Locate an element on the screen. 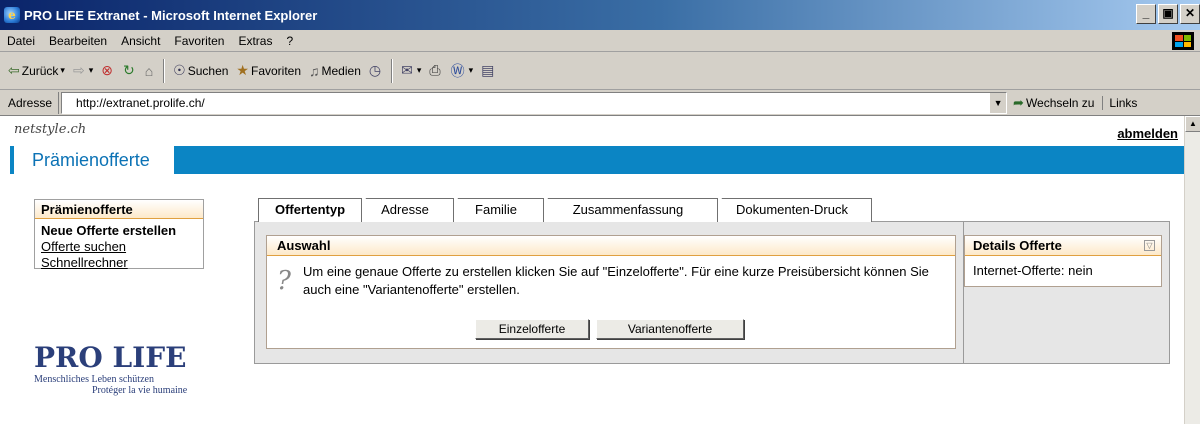  back-button: ⇦ Zurück ▾ is located at coordinates (36, 71).